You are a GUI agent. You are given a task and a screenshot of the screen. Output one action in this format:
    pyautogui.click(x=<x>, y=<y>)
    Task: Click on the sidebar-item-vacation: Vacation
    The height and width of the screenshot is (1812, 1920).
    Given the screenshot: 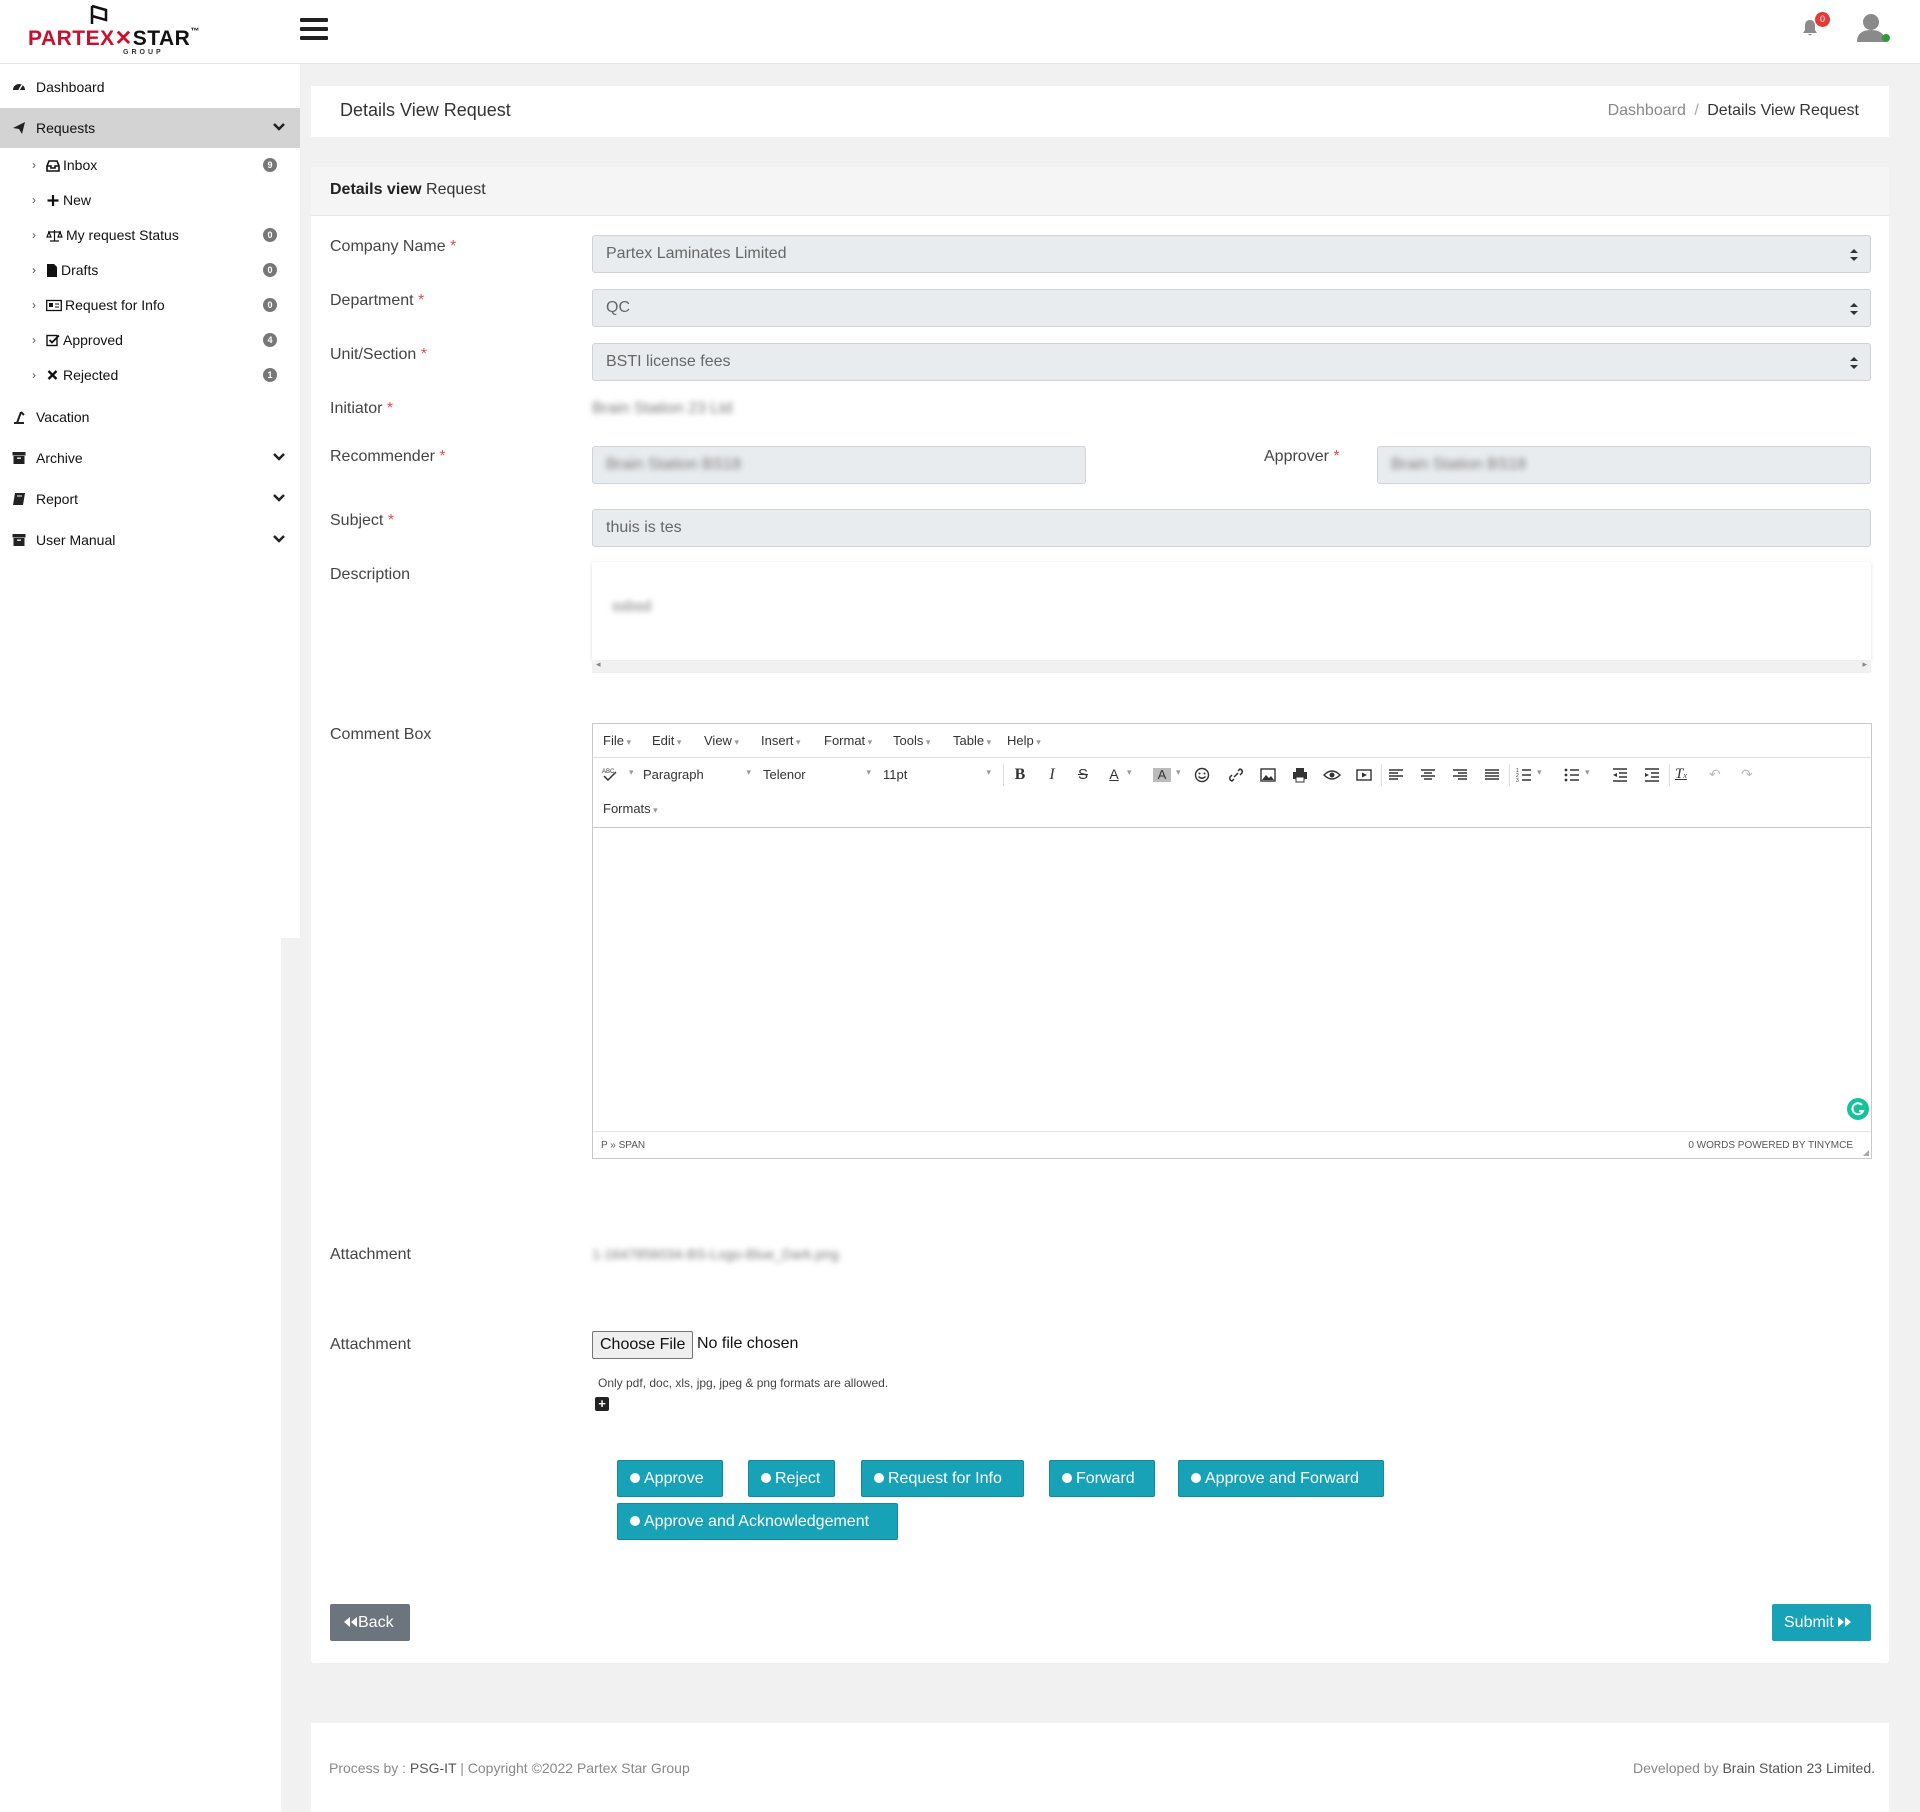 What is the action you would take?
    pyautogui.click(x=150, y=417)
    